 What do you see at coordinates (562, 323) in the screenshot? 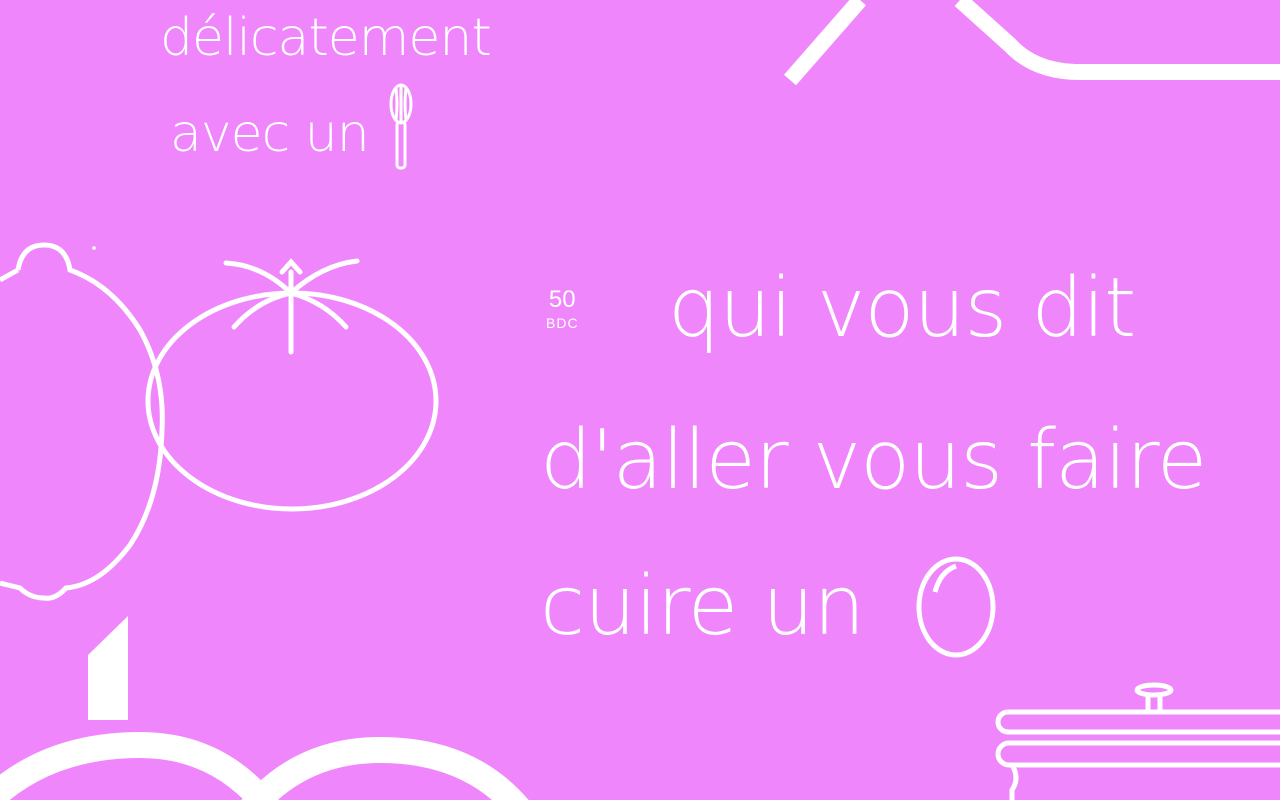
I see `badge-label: BDC` at bounding box center [562, 323].